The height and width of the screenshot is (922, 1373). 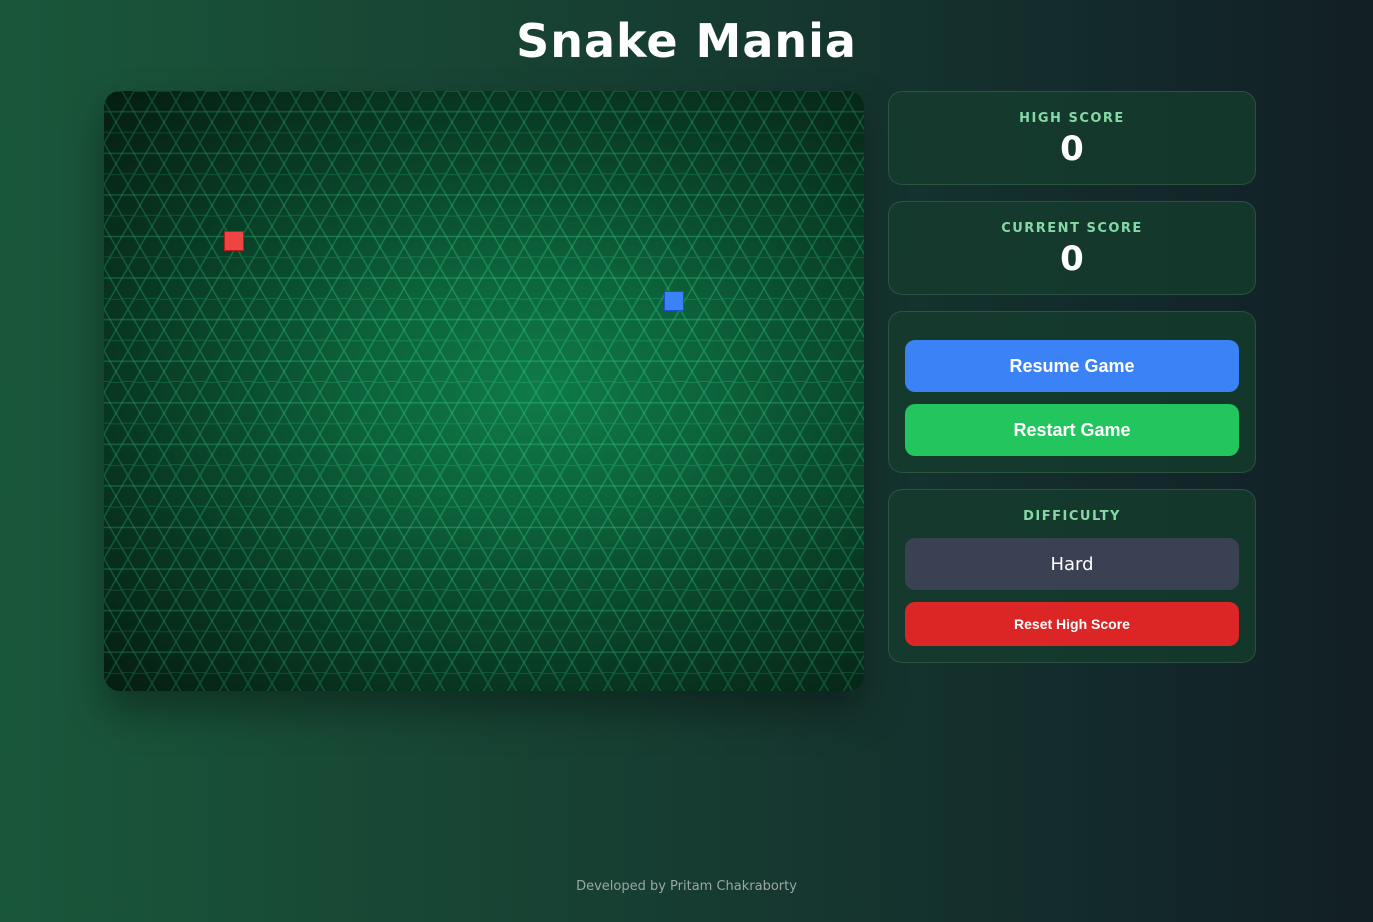 What do you see at coordinates (1072, 430) in the screenshot?
I see `restart-game-button: Restart Game` at bounding box center [1072, 430].